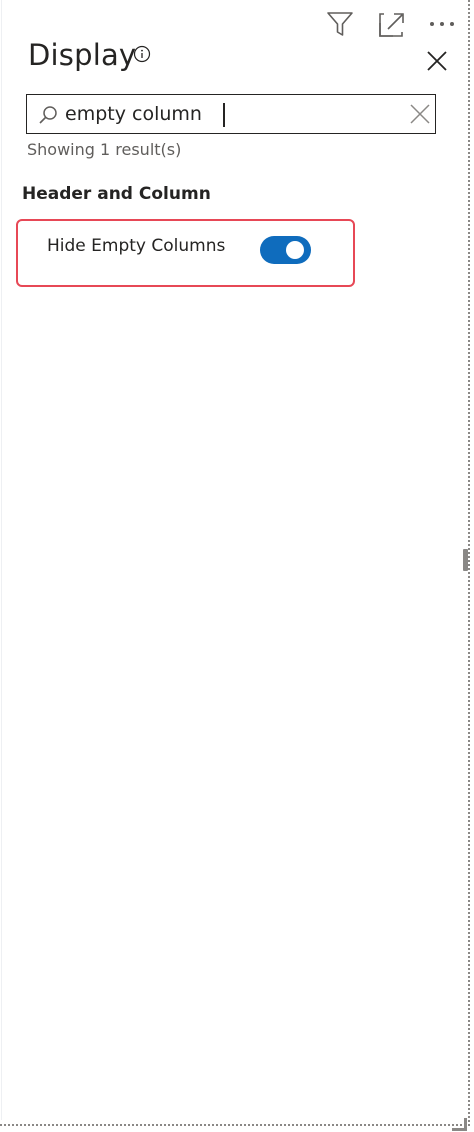 The height and width of the screenshot is (1132, 474). What do you see at coordinates (142, 54) in the screenshot?
I see `info-icon` at bounding box center [142, 54].